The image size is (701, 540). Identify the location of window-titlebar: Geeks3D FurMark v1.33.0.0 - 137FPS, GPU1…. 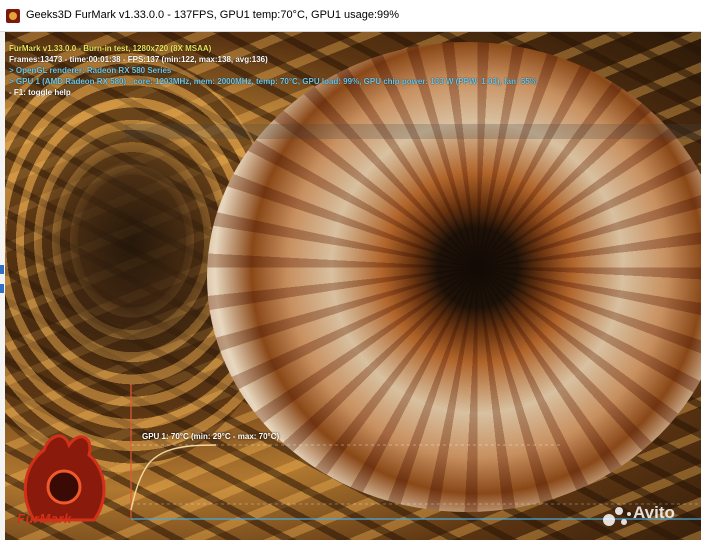
(350, 16).